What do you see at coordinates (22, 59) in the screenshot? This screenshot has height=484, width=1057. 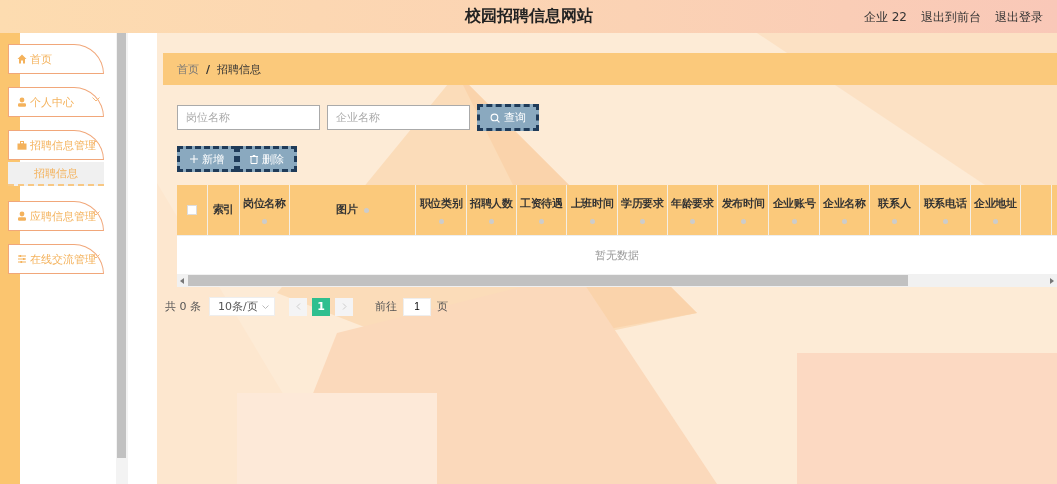 I see `home-icon` at bounding box center [22, 59].